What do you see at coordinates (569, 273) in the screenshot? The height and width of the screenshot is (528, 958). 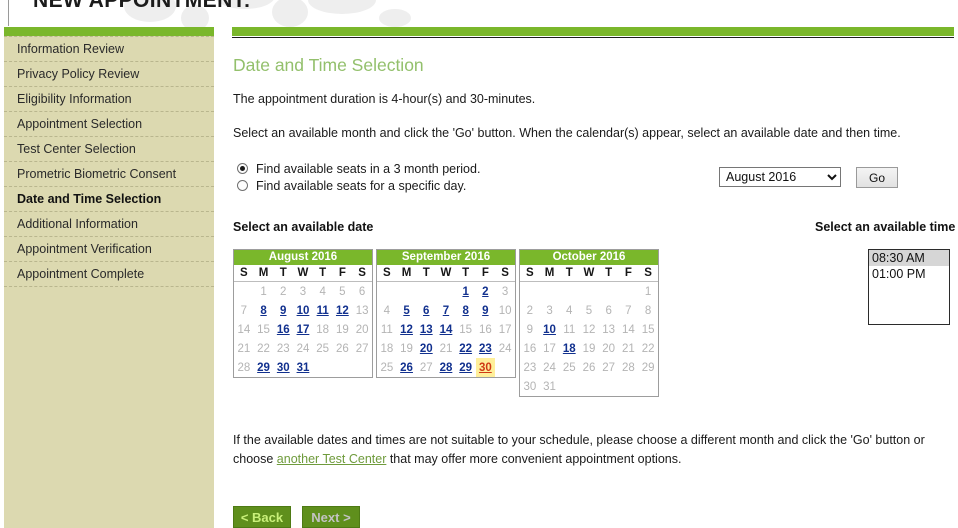 I see `weekday-label: T` at bounding box center [569, 273].